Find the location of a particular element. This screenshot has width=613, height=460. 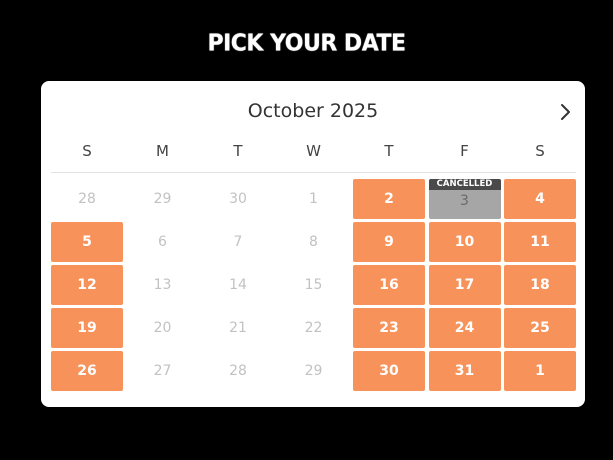

day-number: 22 is located at coordinates (313, 328).